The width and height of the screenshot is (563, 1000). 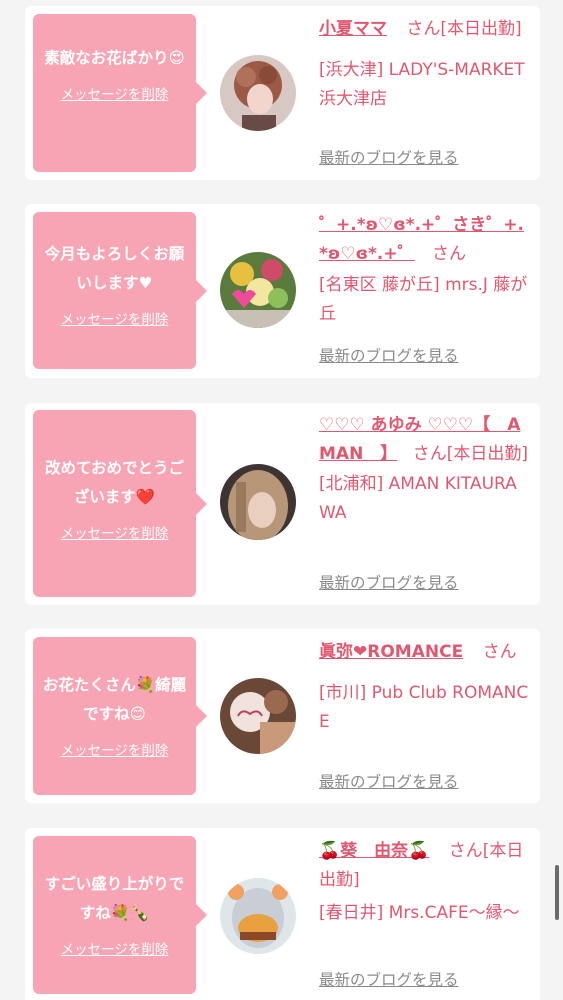 I want to click on message-text: お花たくさん💐綺麗ですね😊, so click(x=114, y=699).